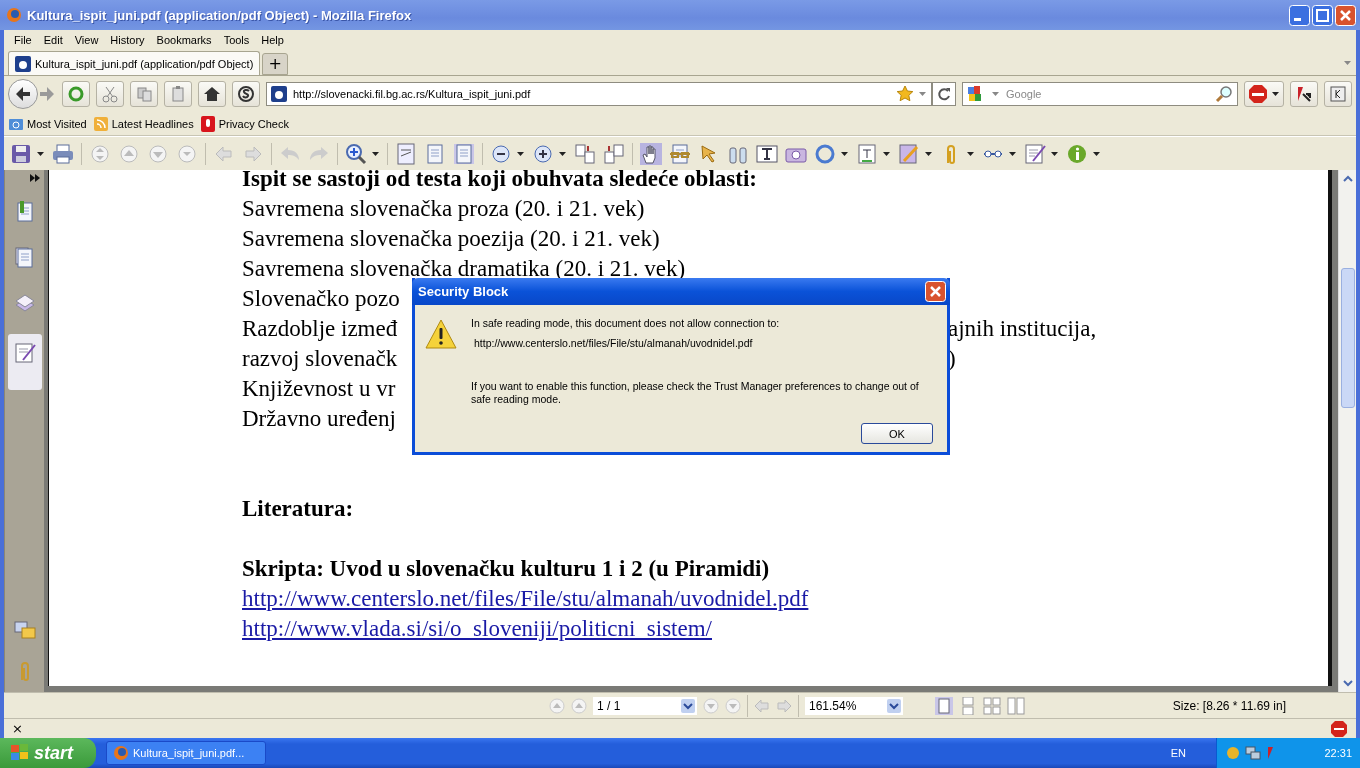 The width and height of the screenshot is (1360, 768). Describe the element at coordinates (1233, 753) in the screenshot. I see `tray-app-icon` at that location.